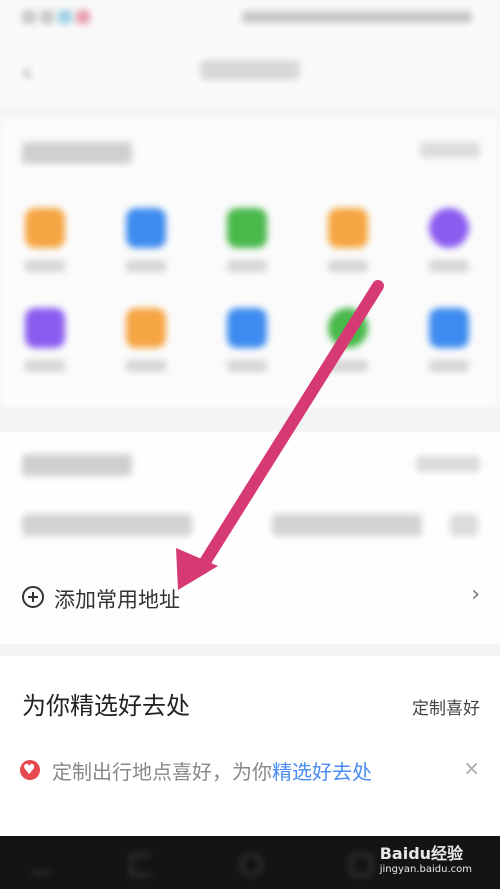 This screenshot has height=889, width=500. What do you see at coordinates (291, 424) in the screenshot?
I see `arrow-shaft` at bounding box center [291, 424].